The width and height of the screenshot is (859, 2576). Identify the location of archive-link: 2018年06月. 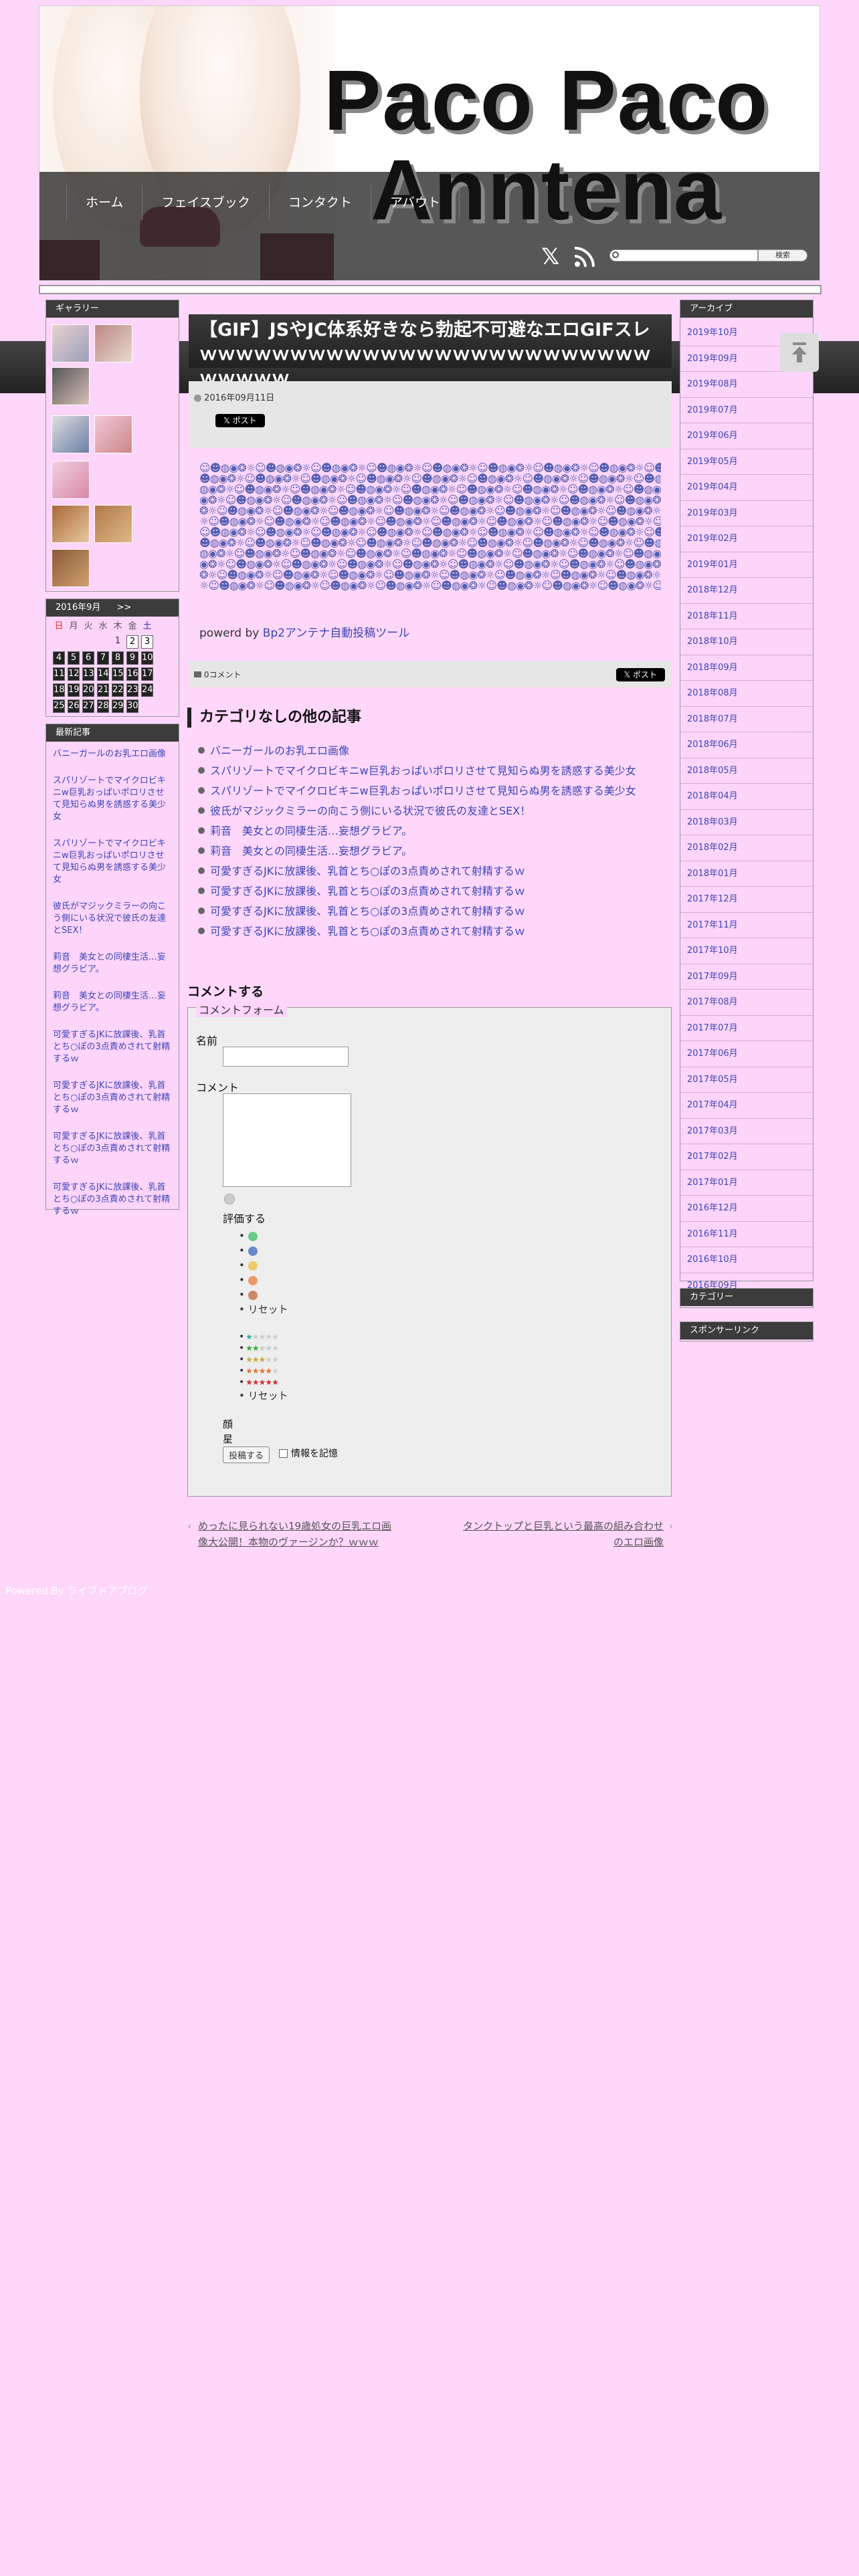
(747, 745).